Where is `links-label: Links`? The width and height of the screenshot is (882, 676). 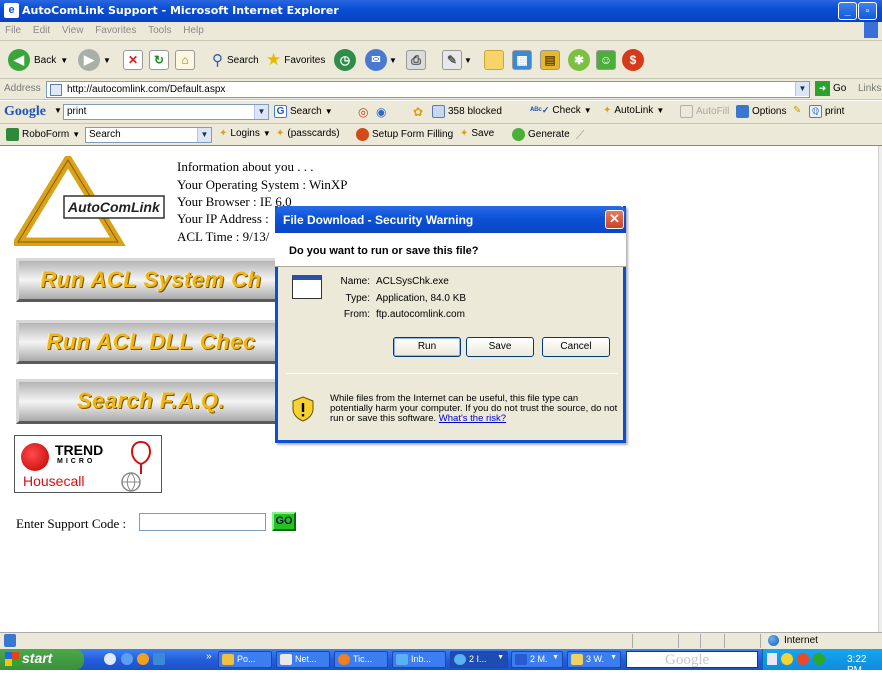
links-label: Links is located at coordinates (869, 88).